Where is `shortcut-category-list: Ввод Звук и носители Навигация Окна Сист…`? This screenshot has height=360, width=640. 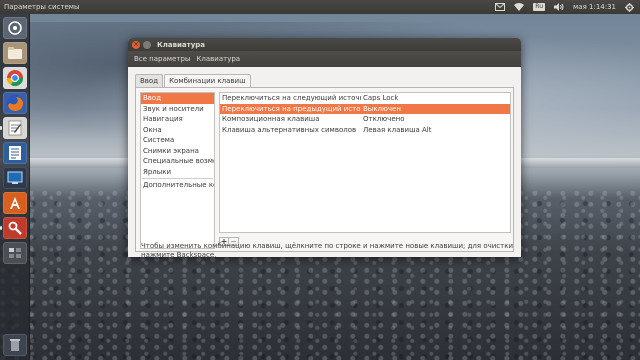
shortcut-category-list: Ввод Звук и носители Навигация Окна Сист… is located at coordinates (177, 170).